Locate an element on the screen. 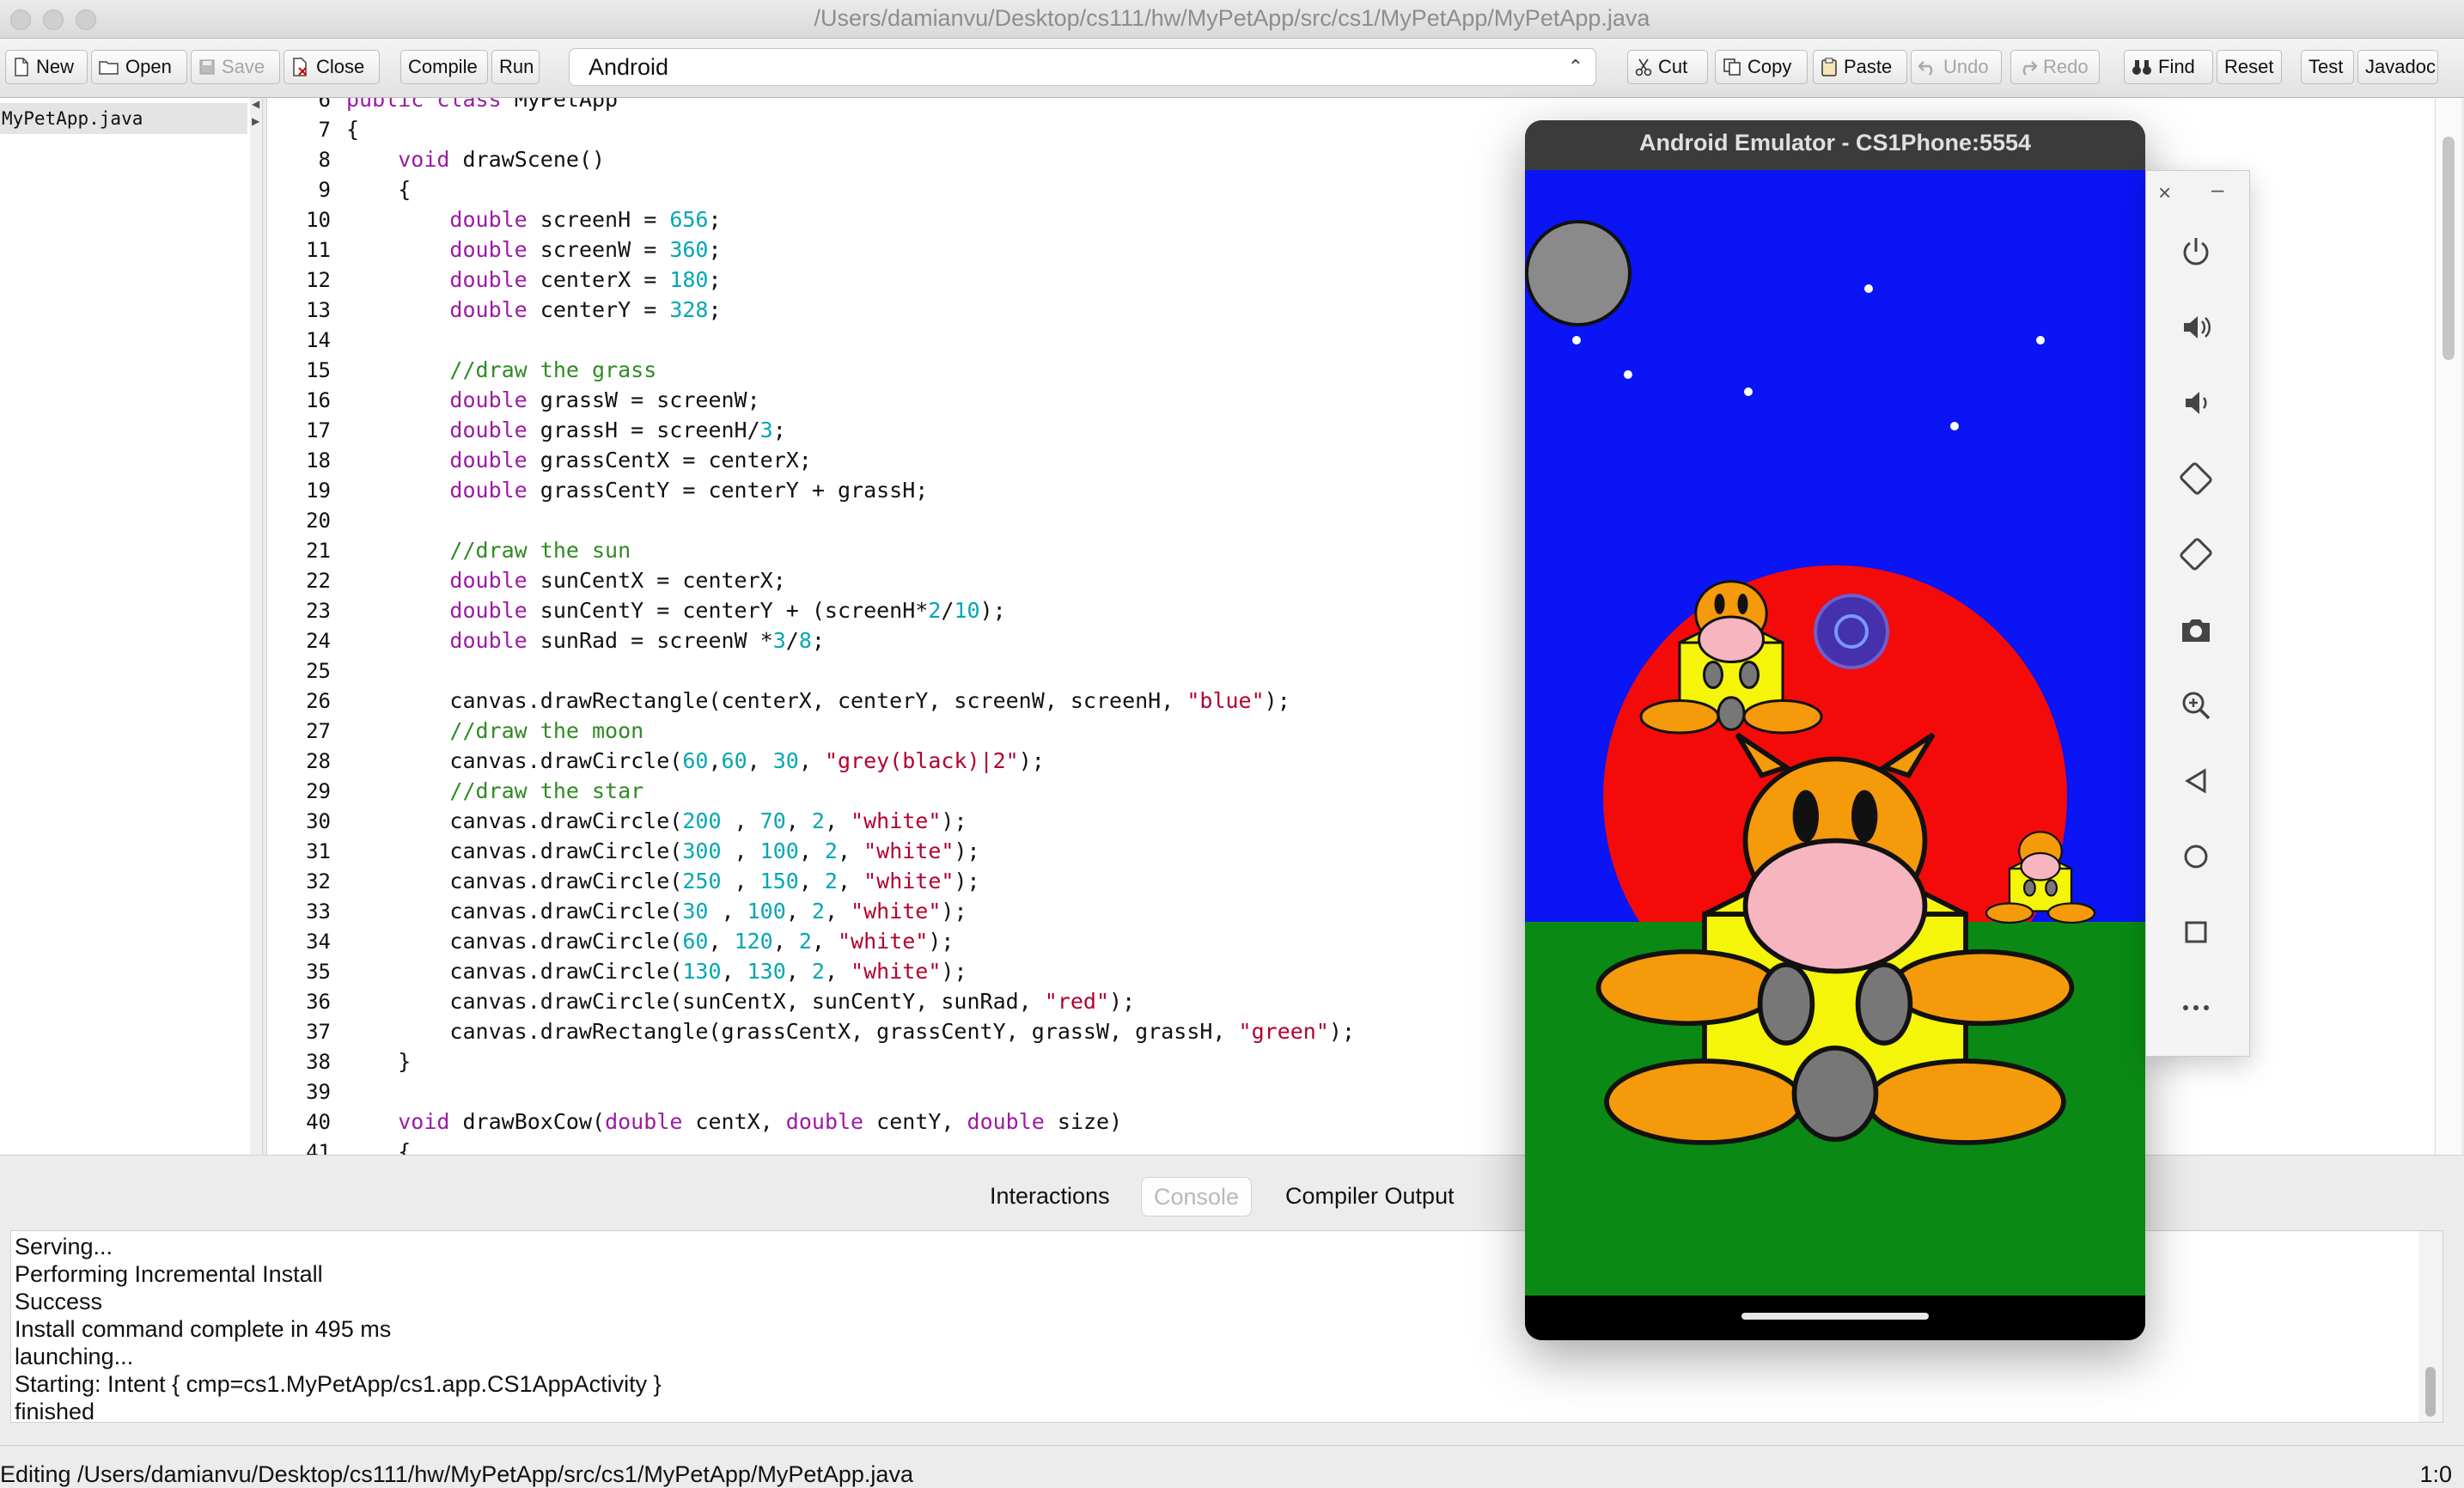  line-number: 30 is located at coordinates (318, 821).